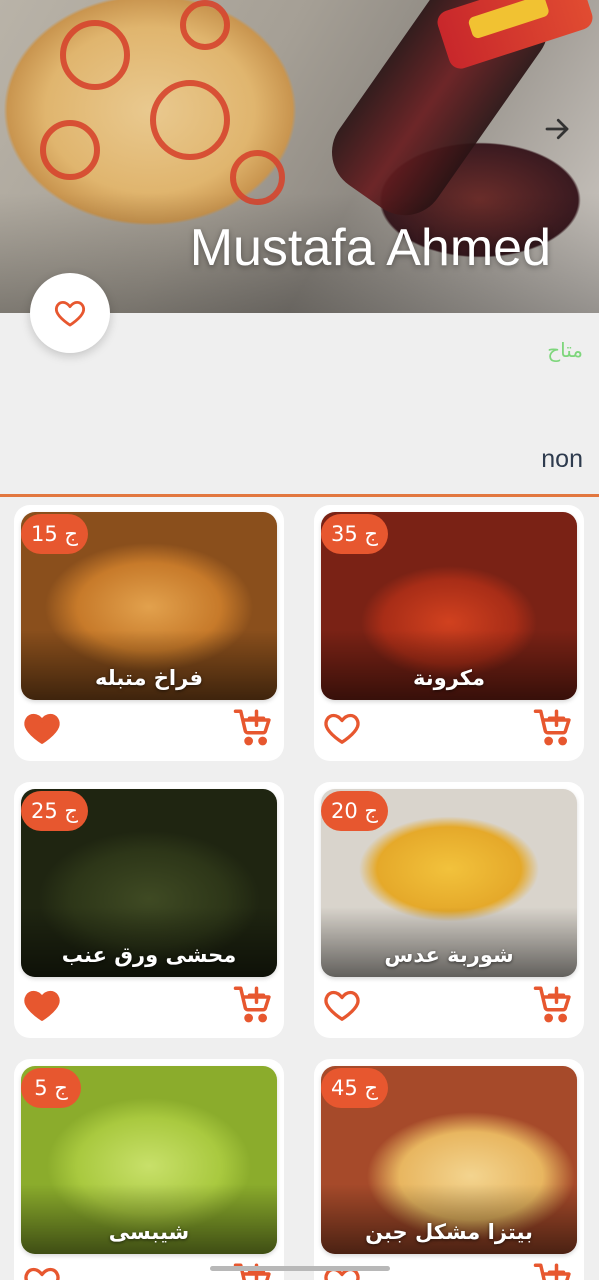 The image size is (599, 1280). Describe the element at coordinates (300, 1268) in the screenshot. I see `home-indicator` at that location.